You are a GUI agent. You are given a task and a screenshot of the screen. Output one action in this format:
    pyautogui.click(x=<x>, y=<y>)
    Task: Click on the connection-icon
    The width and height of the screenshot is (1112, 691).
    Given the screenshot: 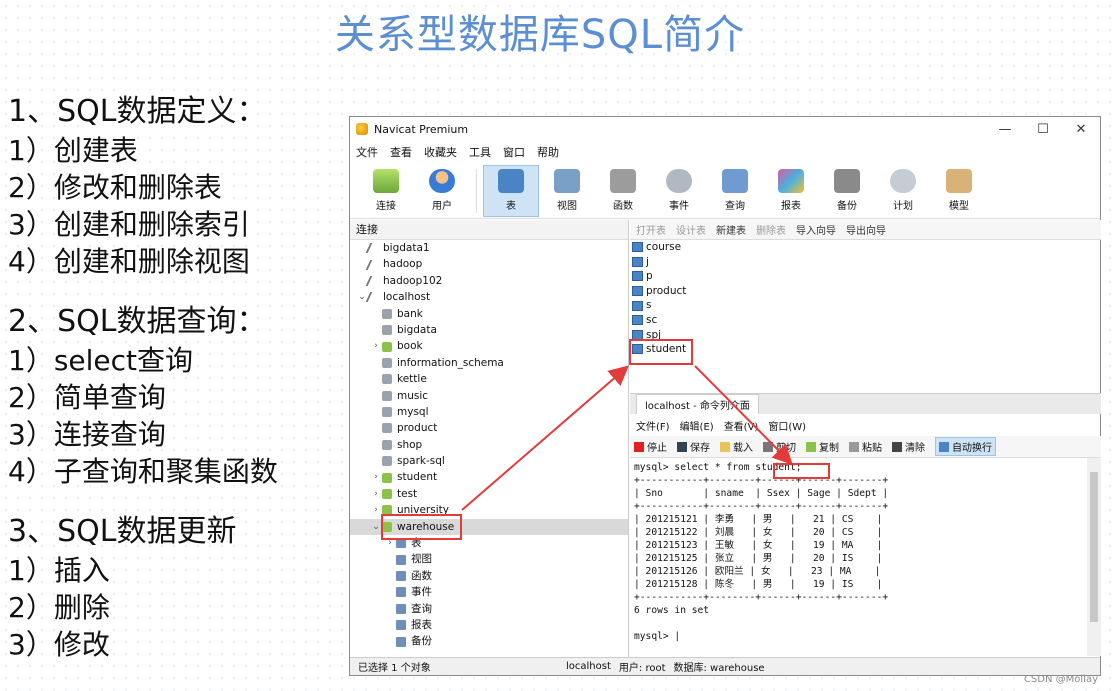 What is the action you would take?
    pyautogui.click(x=373, y=248)
    